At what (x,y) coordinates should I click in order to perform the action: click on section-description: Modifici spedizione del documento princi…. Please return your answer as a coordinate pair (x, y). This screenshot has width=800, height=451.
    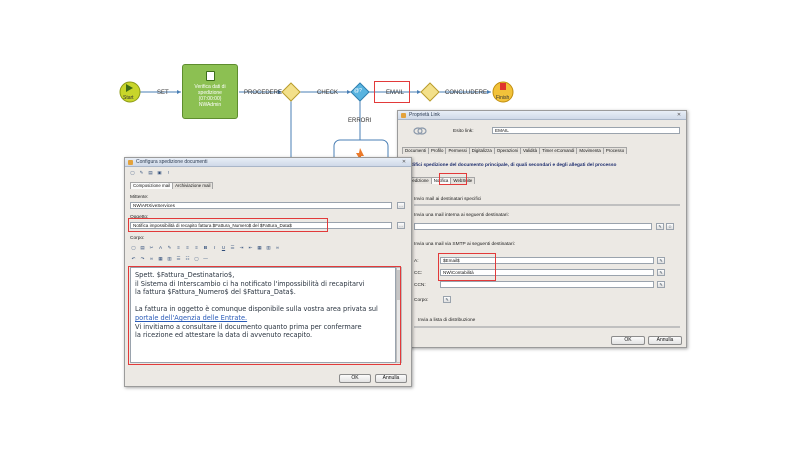
    Looking at the image, I should click on (510, 165).